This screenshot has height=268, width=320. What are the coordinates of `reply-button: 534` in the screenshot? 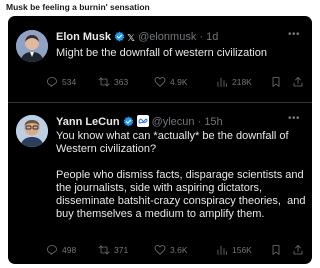 It's located at (61, 82).